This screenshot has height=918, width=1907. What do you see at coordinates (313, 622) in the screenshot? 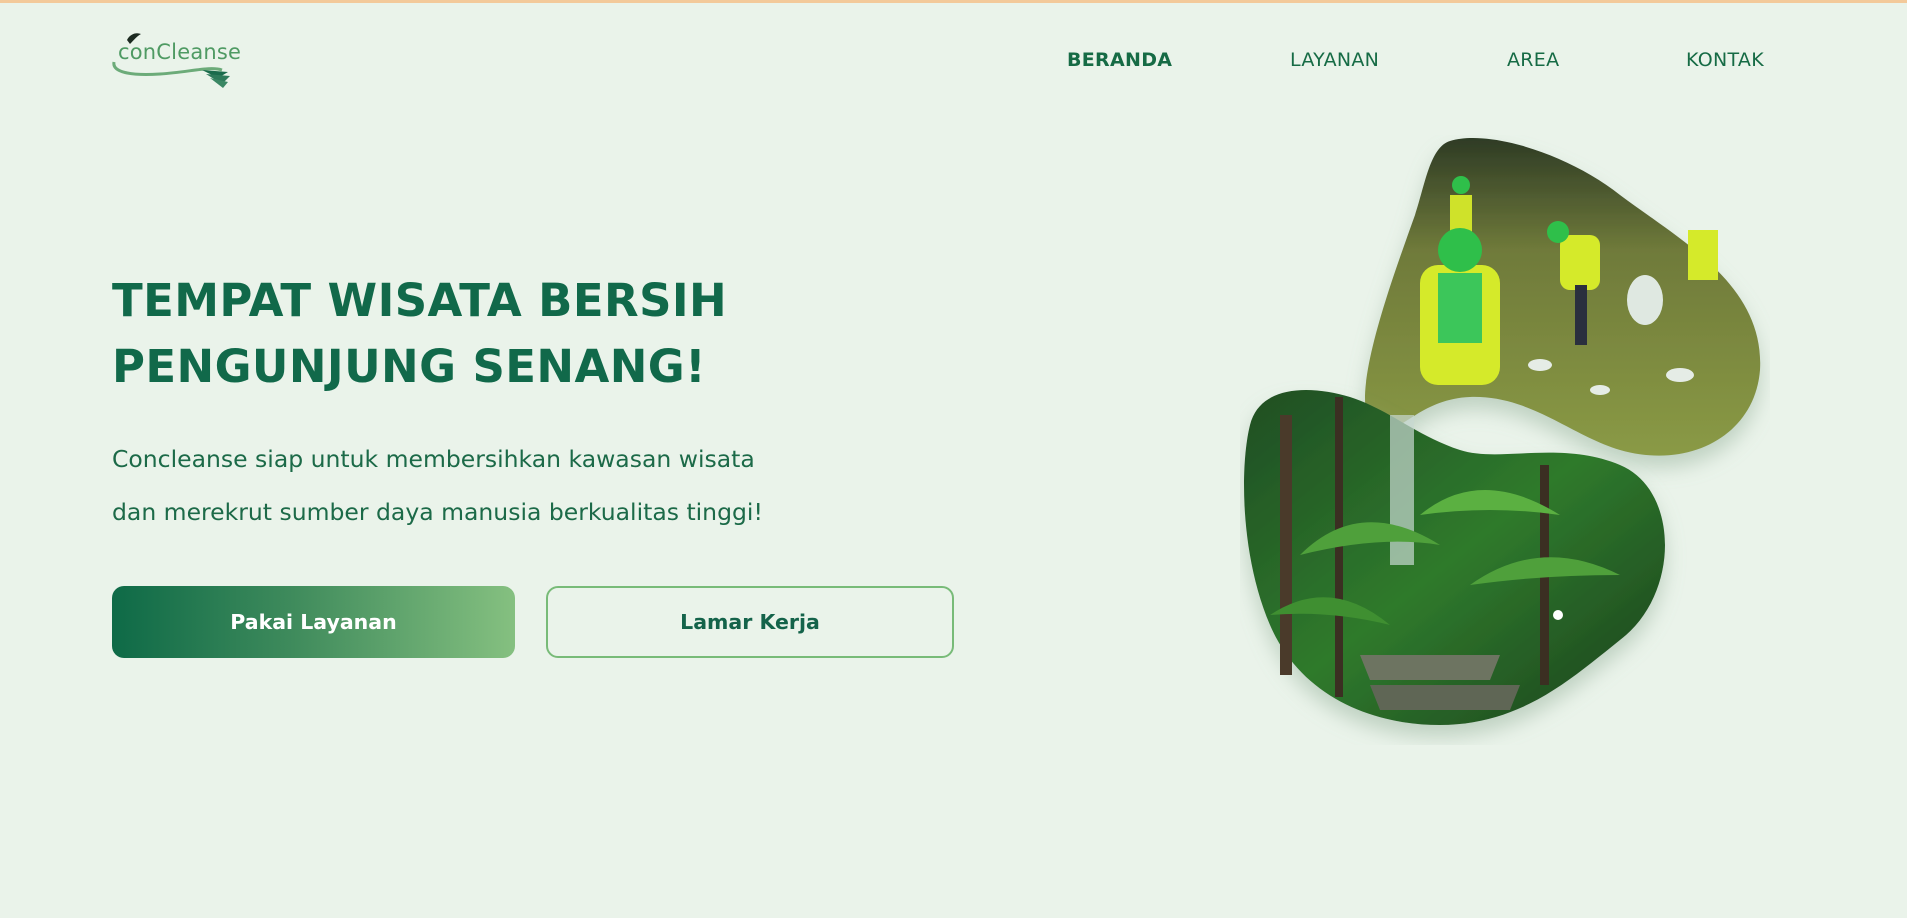
I see `pakai-layanan-button: Pakai Layanan` at bounding box center [313, 622].